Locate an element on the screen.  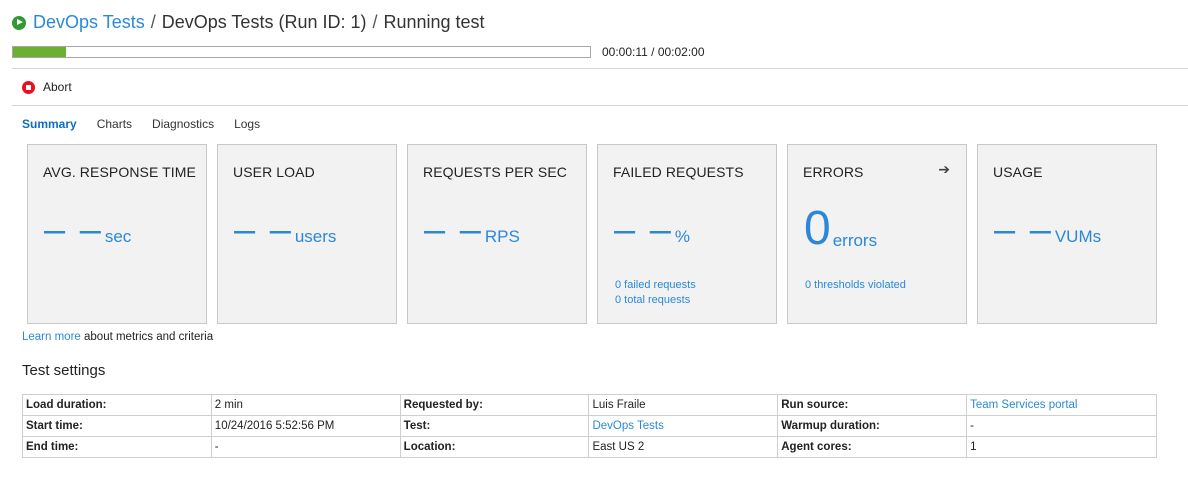
metric-value: – – RPS is located at coordinates (472, 230).